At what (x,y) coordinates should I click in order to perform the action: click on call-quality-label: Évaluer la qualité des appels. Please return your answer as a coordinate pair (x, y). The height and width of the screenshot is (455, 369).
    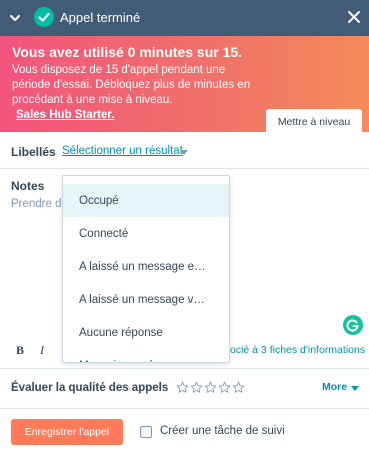
    Looking at the image, I should click on (90, 388).